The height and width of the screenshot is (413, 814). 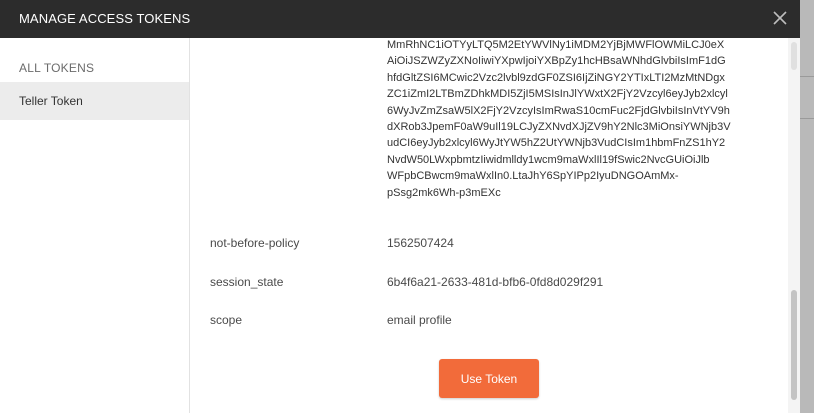 I want to click on background-page-edge, so click(x=807, y=206).